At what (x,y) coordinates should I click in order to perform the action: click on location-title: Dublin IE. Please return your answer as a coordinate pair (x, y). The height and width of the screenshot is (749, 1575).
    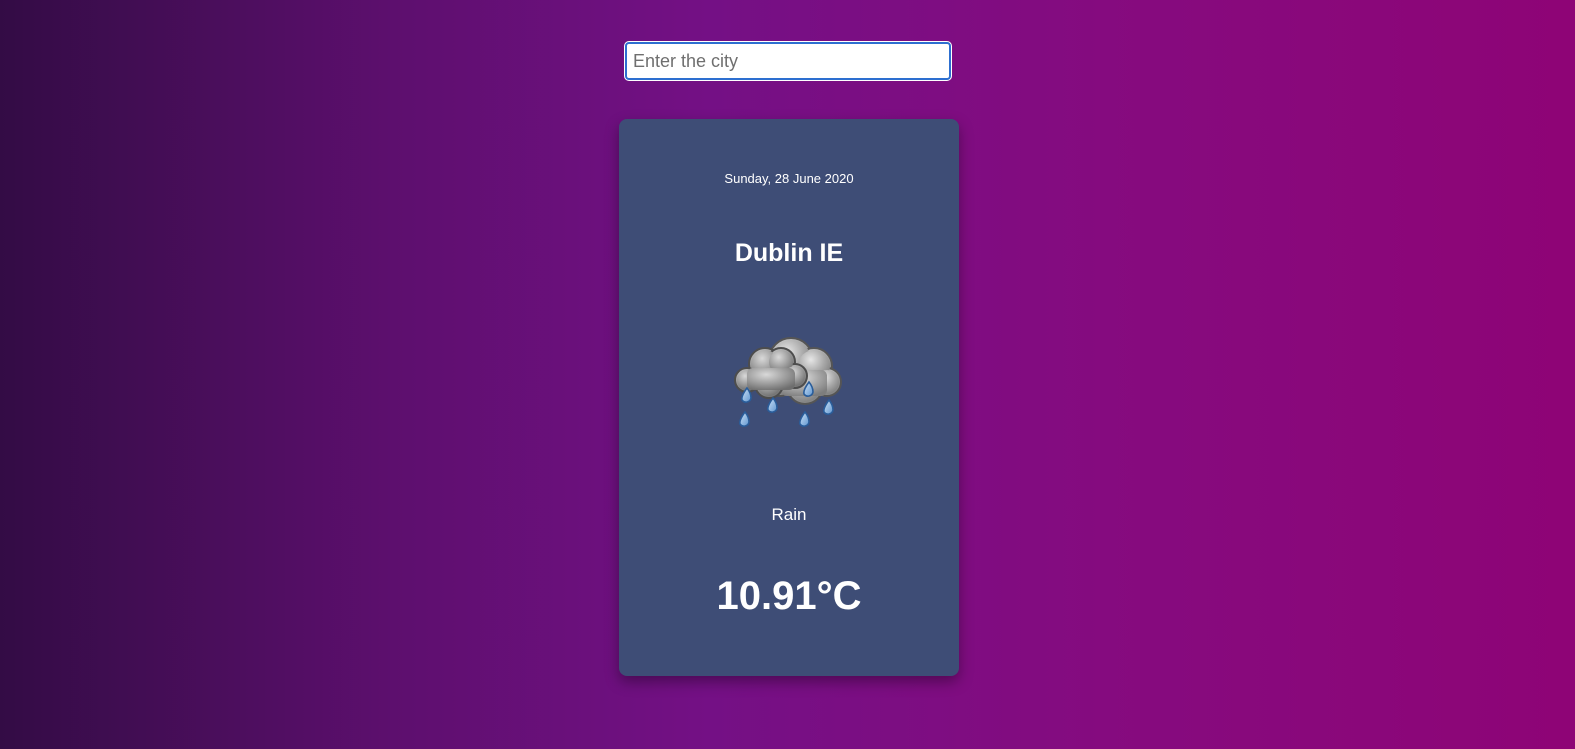
    Looking at the image, I should click on (789, 253).